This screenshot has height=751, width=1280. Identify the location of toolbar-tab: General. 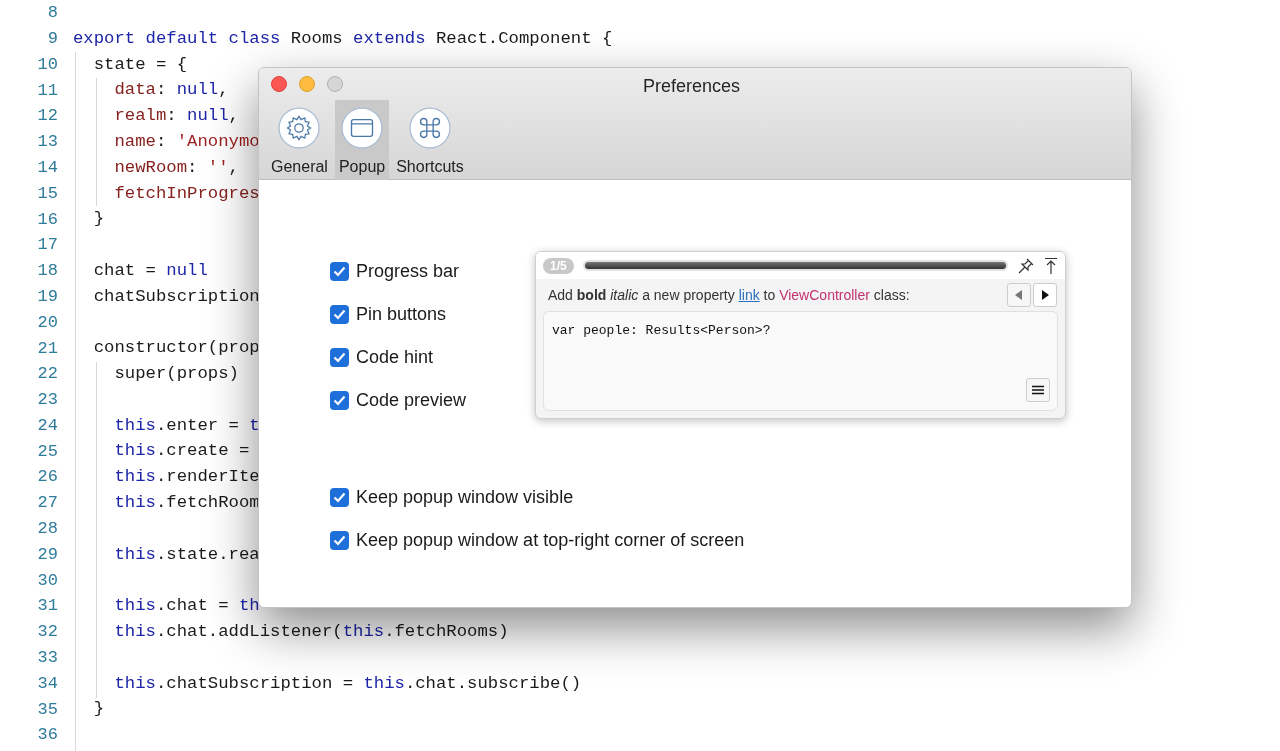
(299, 140).